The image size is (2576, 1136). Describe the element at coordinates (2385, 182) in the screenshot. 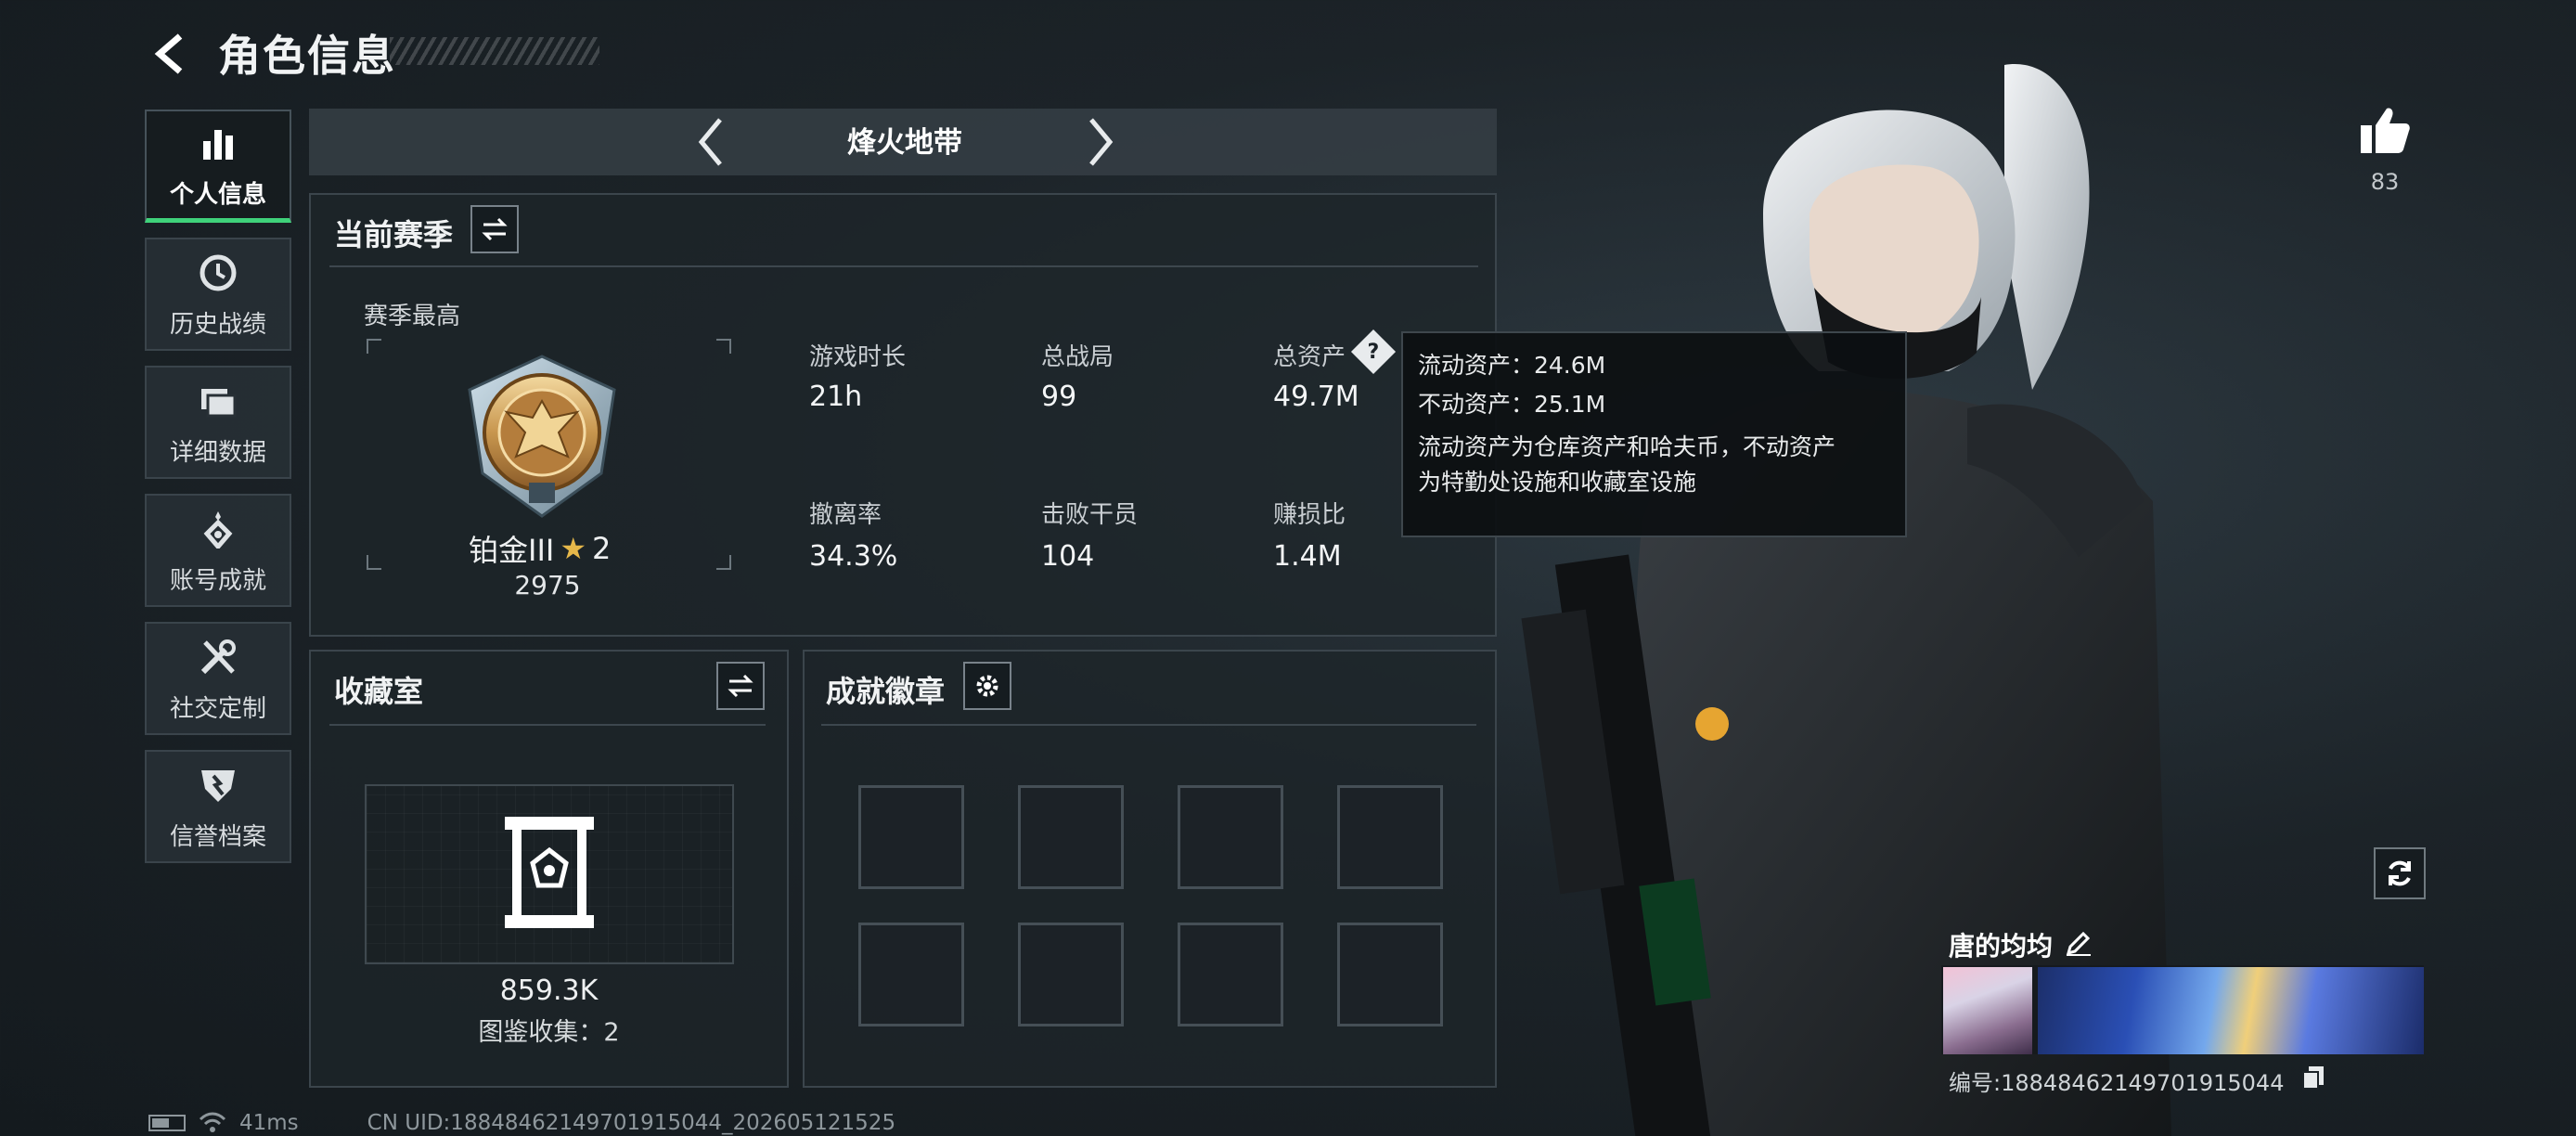

I see `like-count: 83` at that location.